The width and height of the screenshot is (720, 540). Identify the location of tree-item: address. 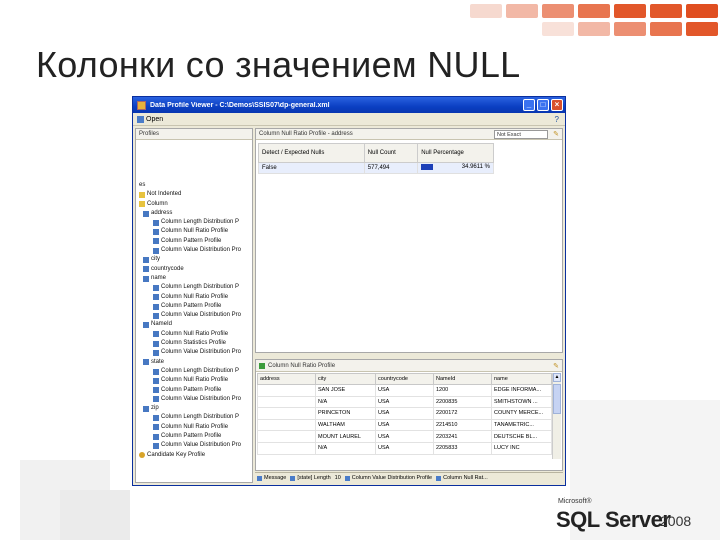
(190, 213).